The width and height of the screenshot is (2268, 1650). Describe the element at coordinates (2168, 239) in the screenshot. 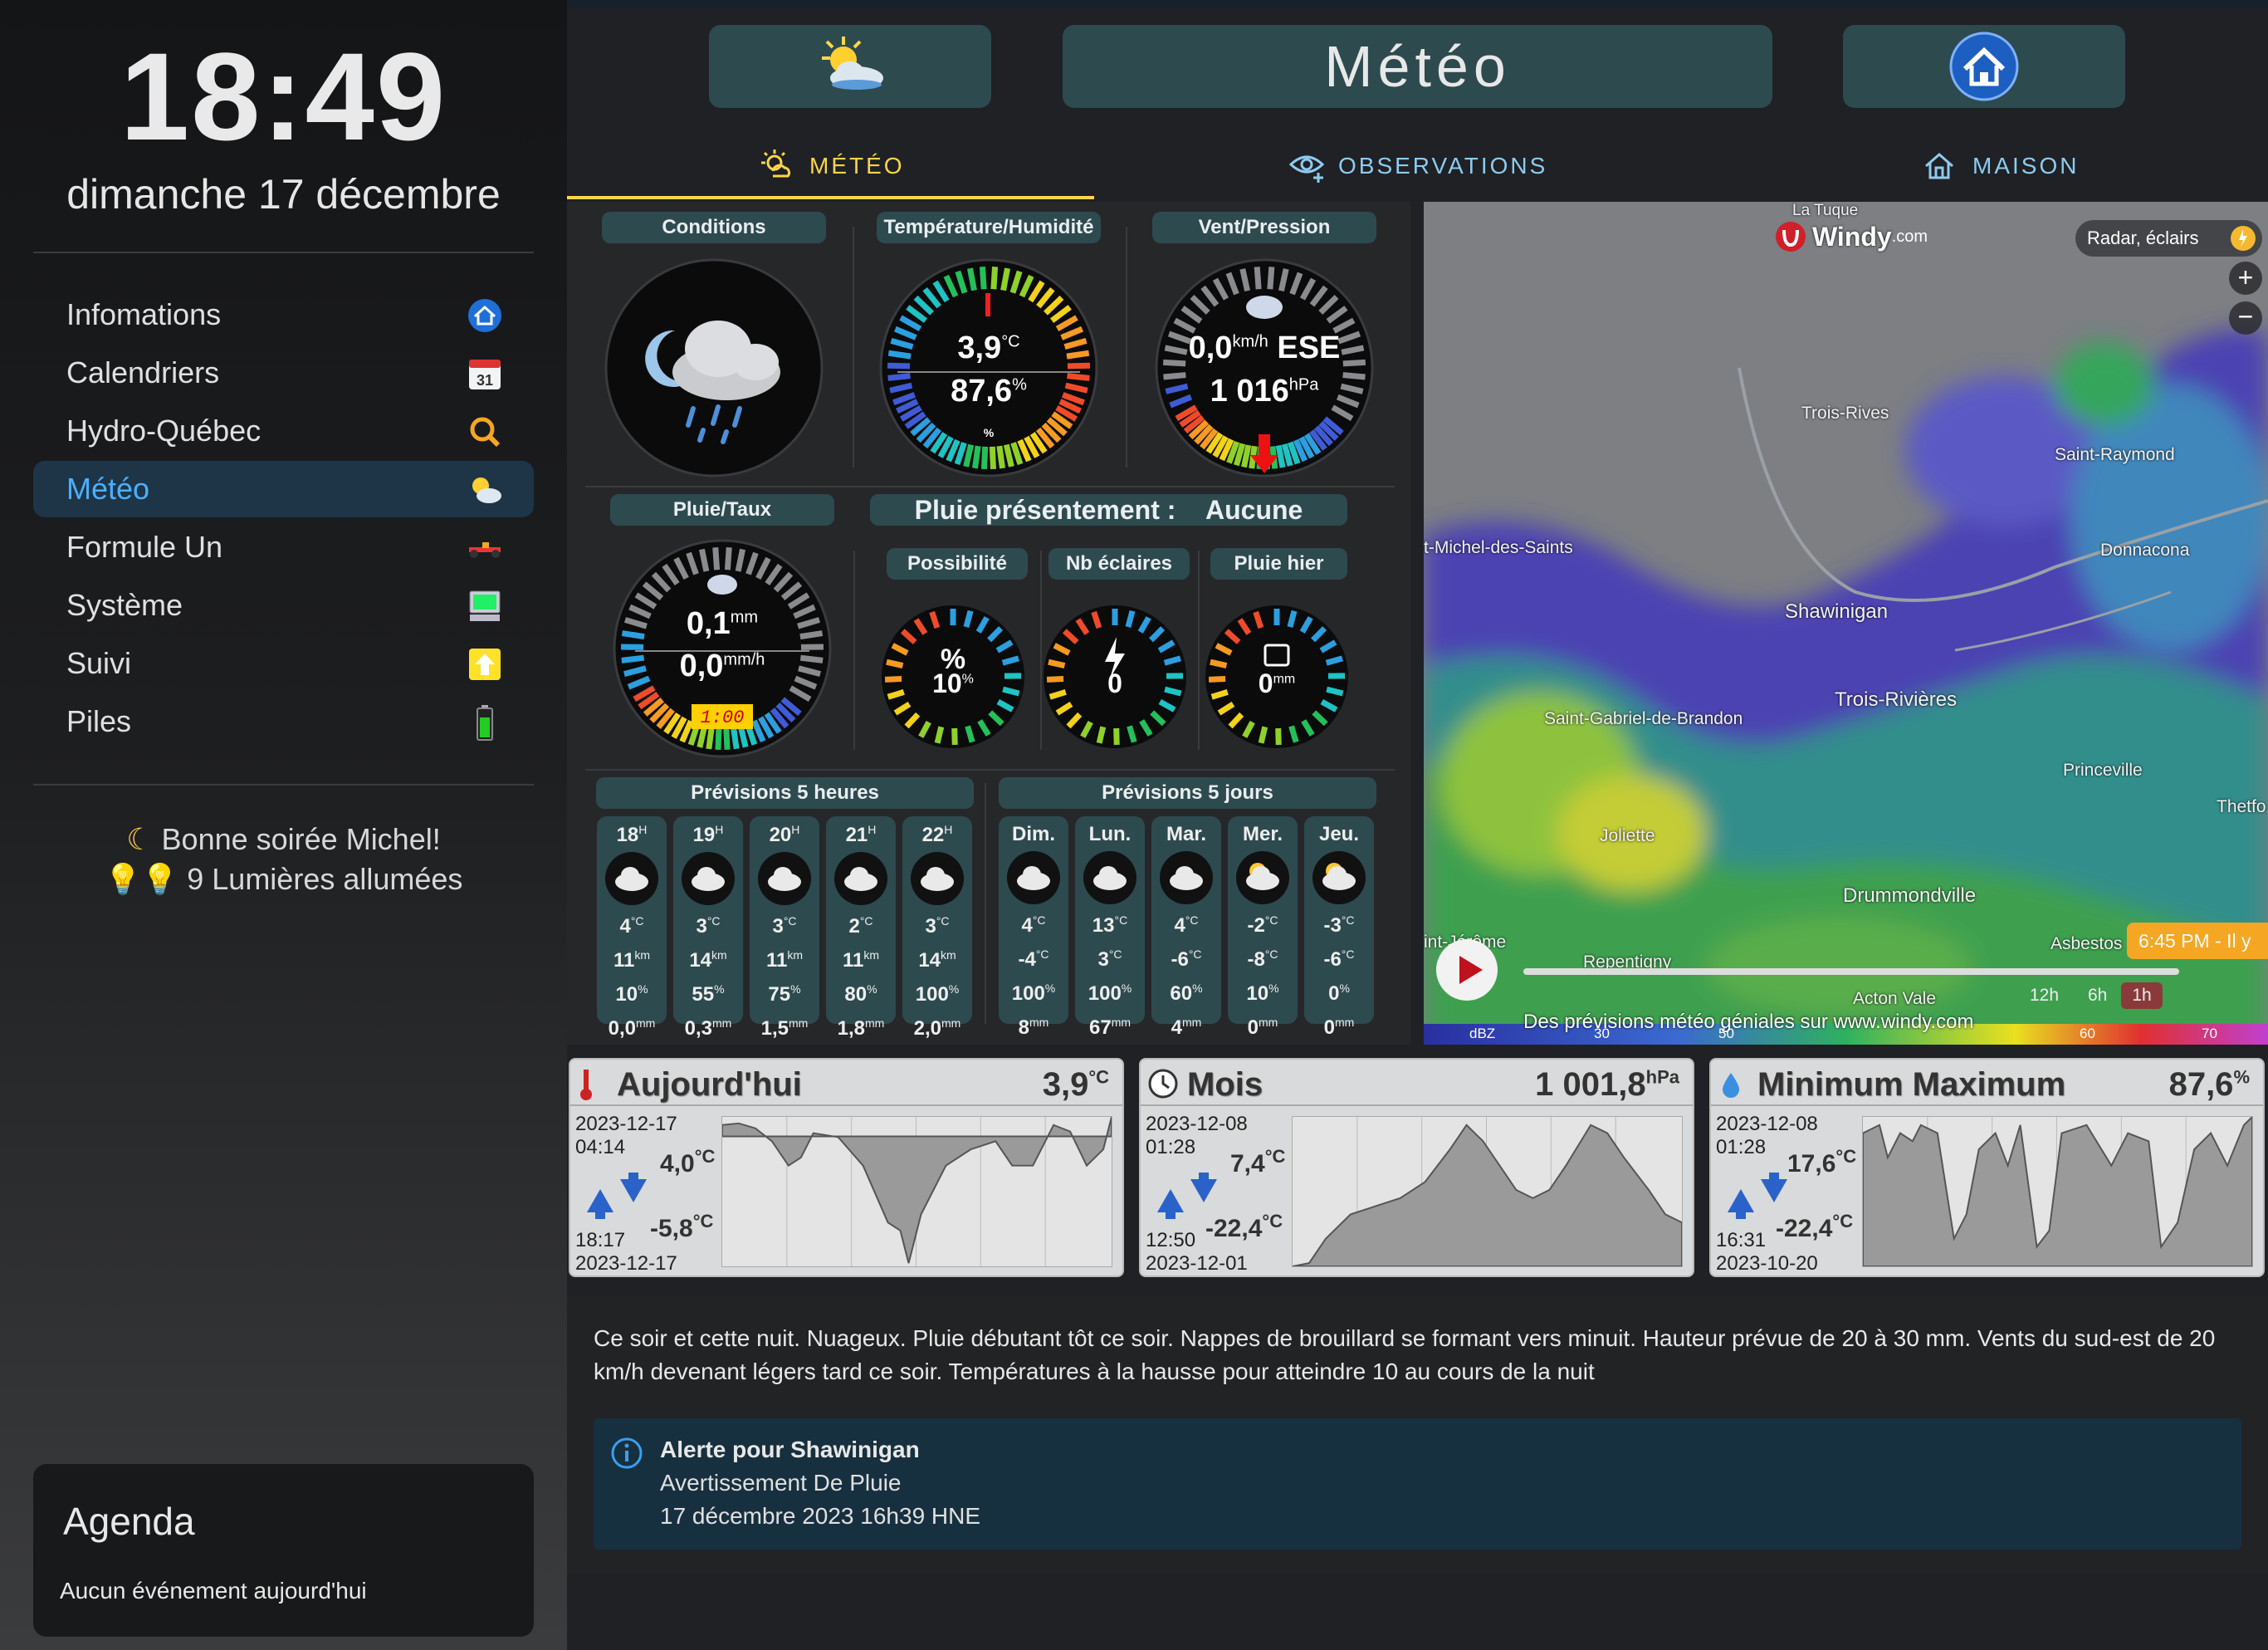

I see `layer-selector: Radar, éclairs` at that location.